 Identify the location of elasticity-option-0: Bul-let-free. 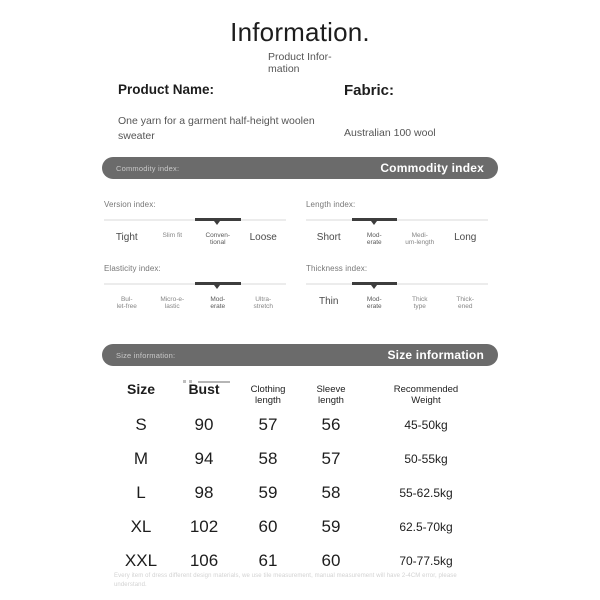
(127, 303).